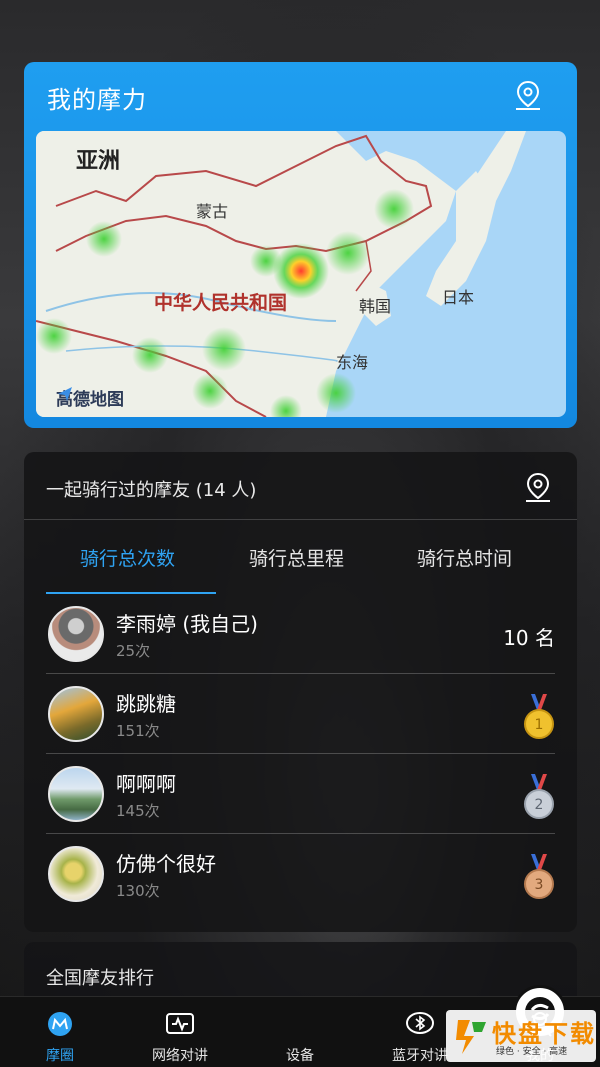 This screenshot has height=1067, width=600. I want to click on tab-total-rides: 骑行总次数, so click(127, 557).